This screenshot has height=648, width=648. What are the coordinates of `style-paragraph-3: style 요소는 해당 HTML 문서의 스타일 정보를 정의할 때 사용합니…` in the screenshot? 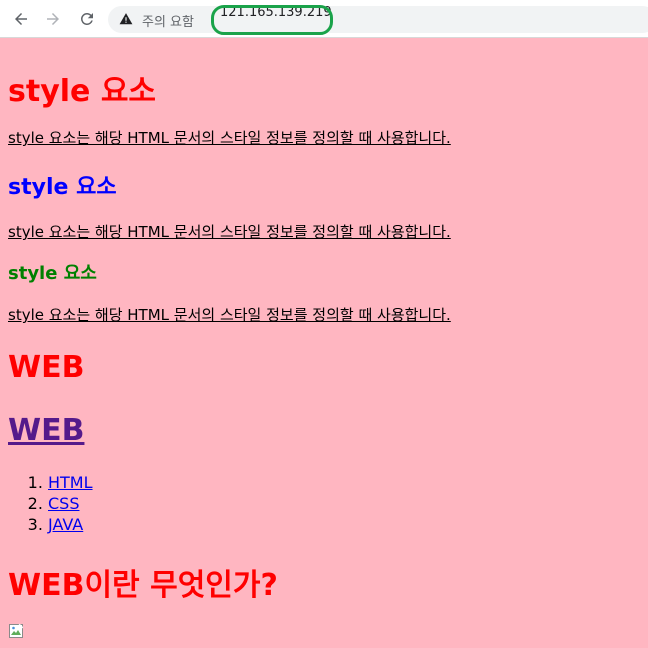 It's located at (229, 315).